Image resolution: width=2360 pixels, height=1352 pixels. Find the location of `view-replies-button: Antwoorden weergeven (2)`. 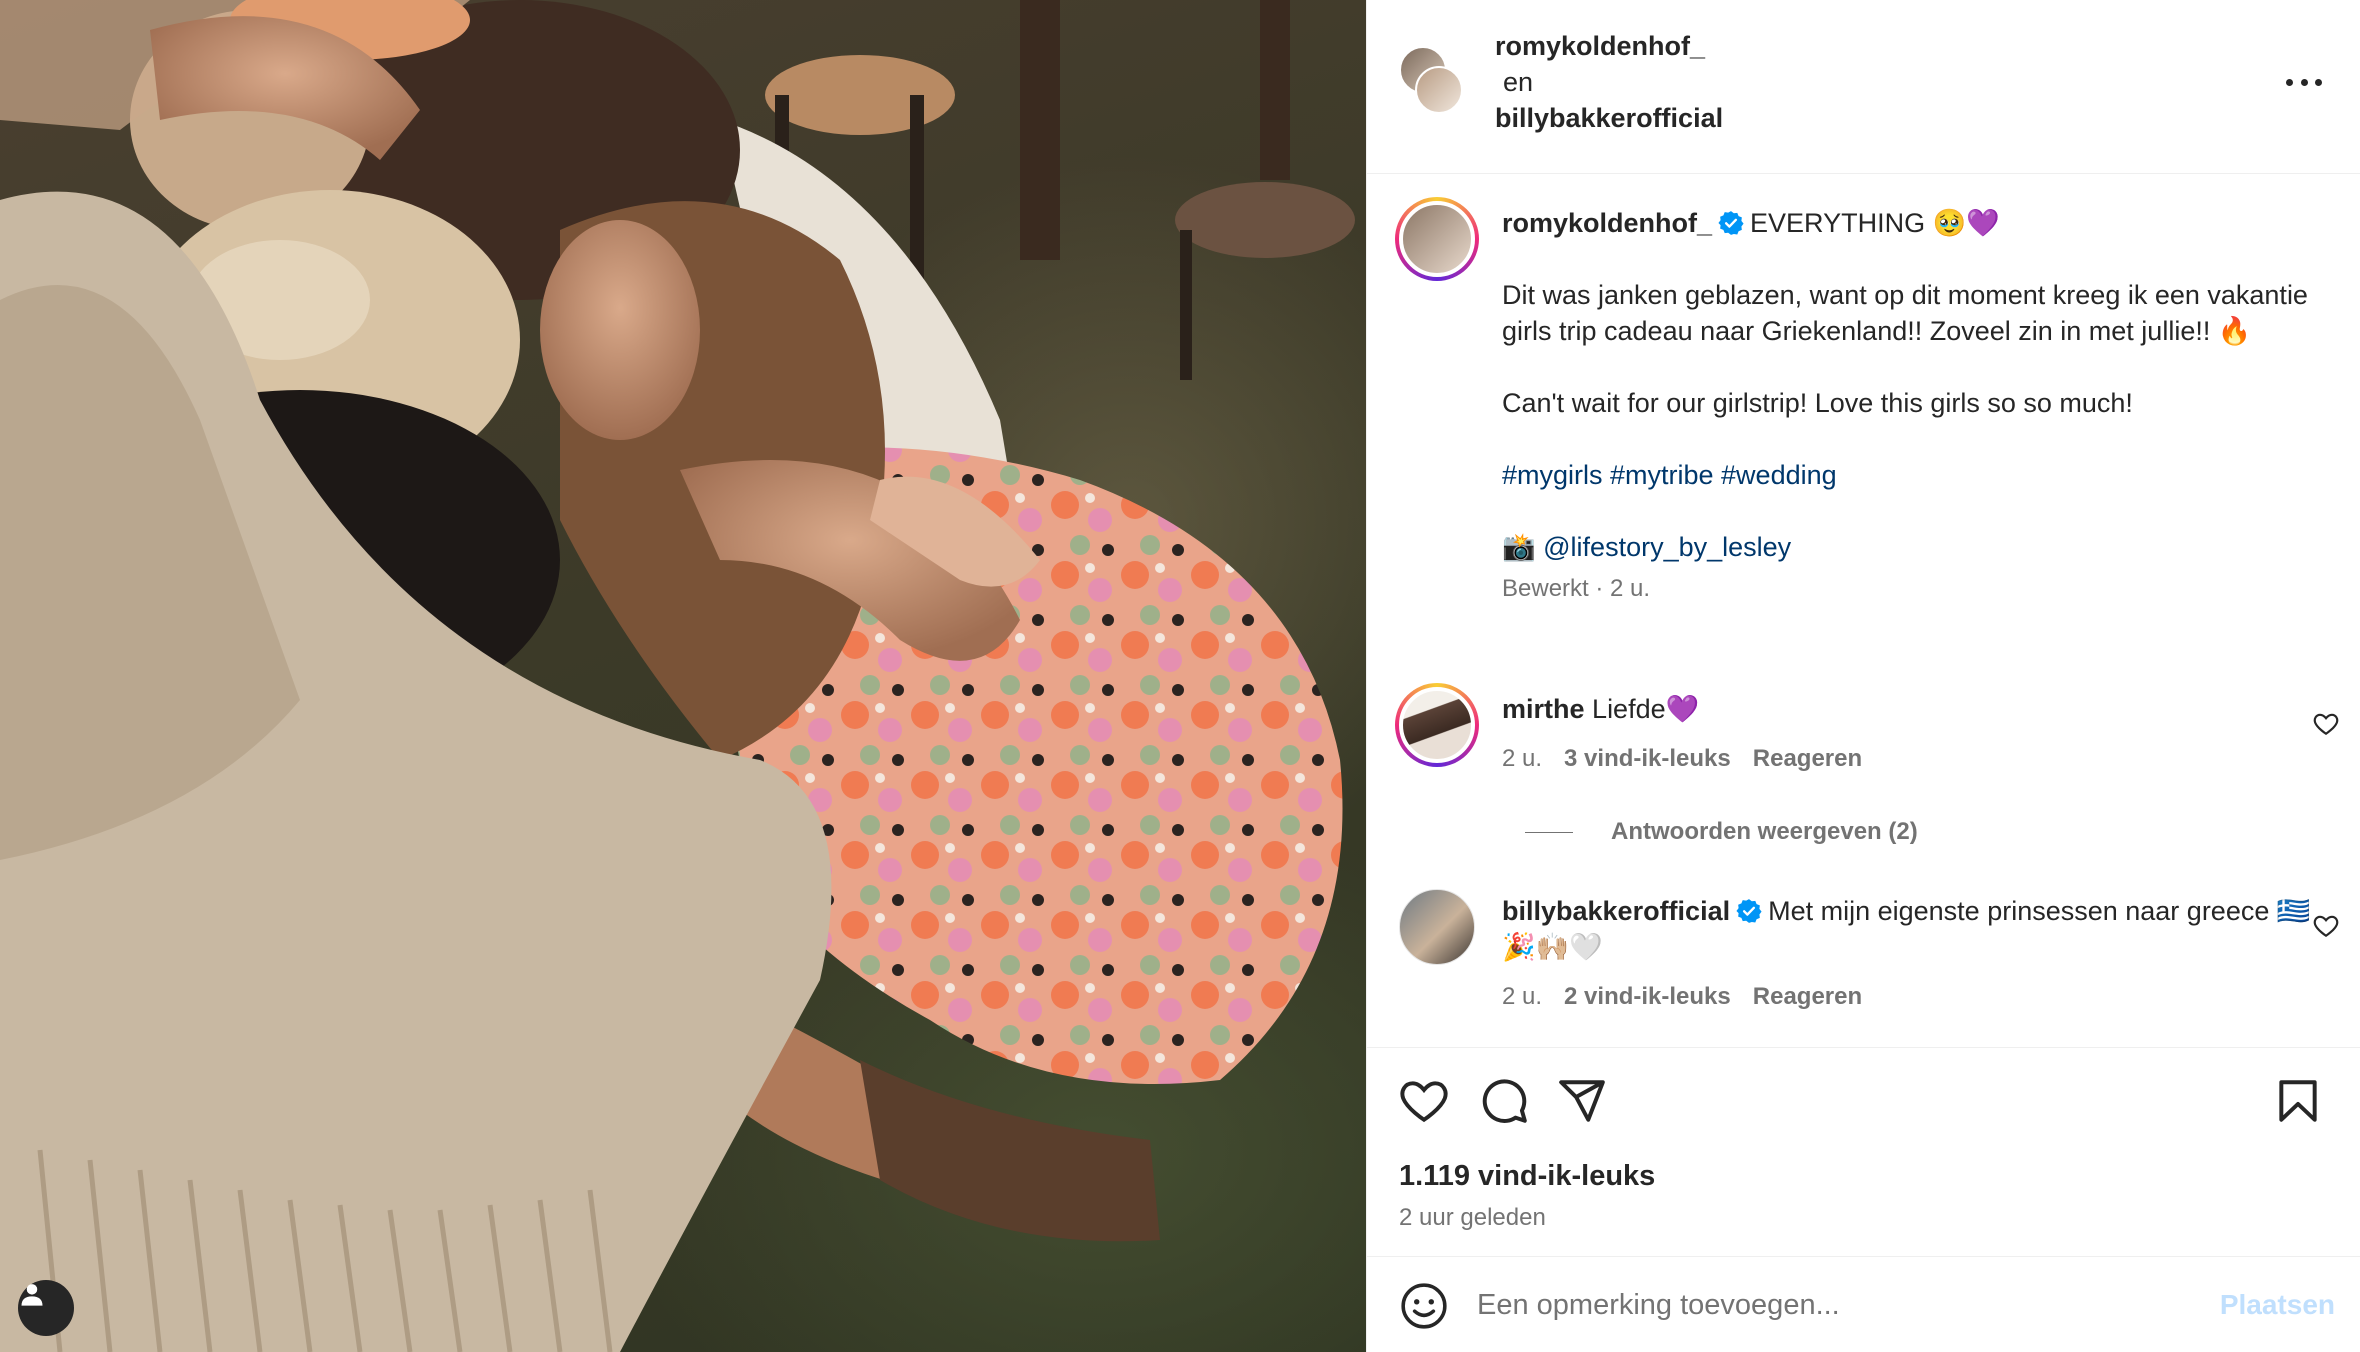

view-replies-button: Antwoorden weergeven (2) is located at coordinates (1721, 832).